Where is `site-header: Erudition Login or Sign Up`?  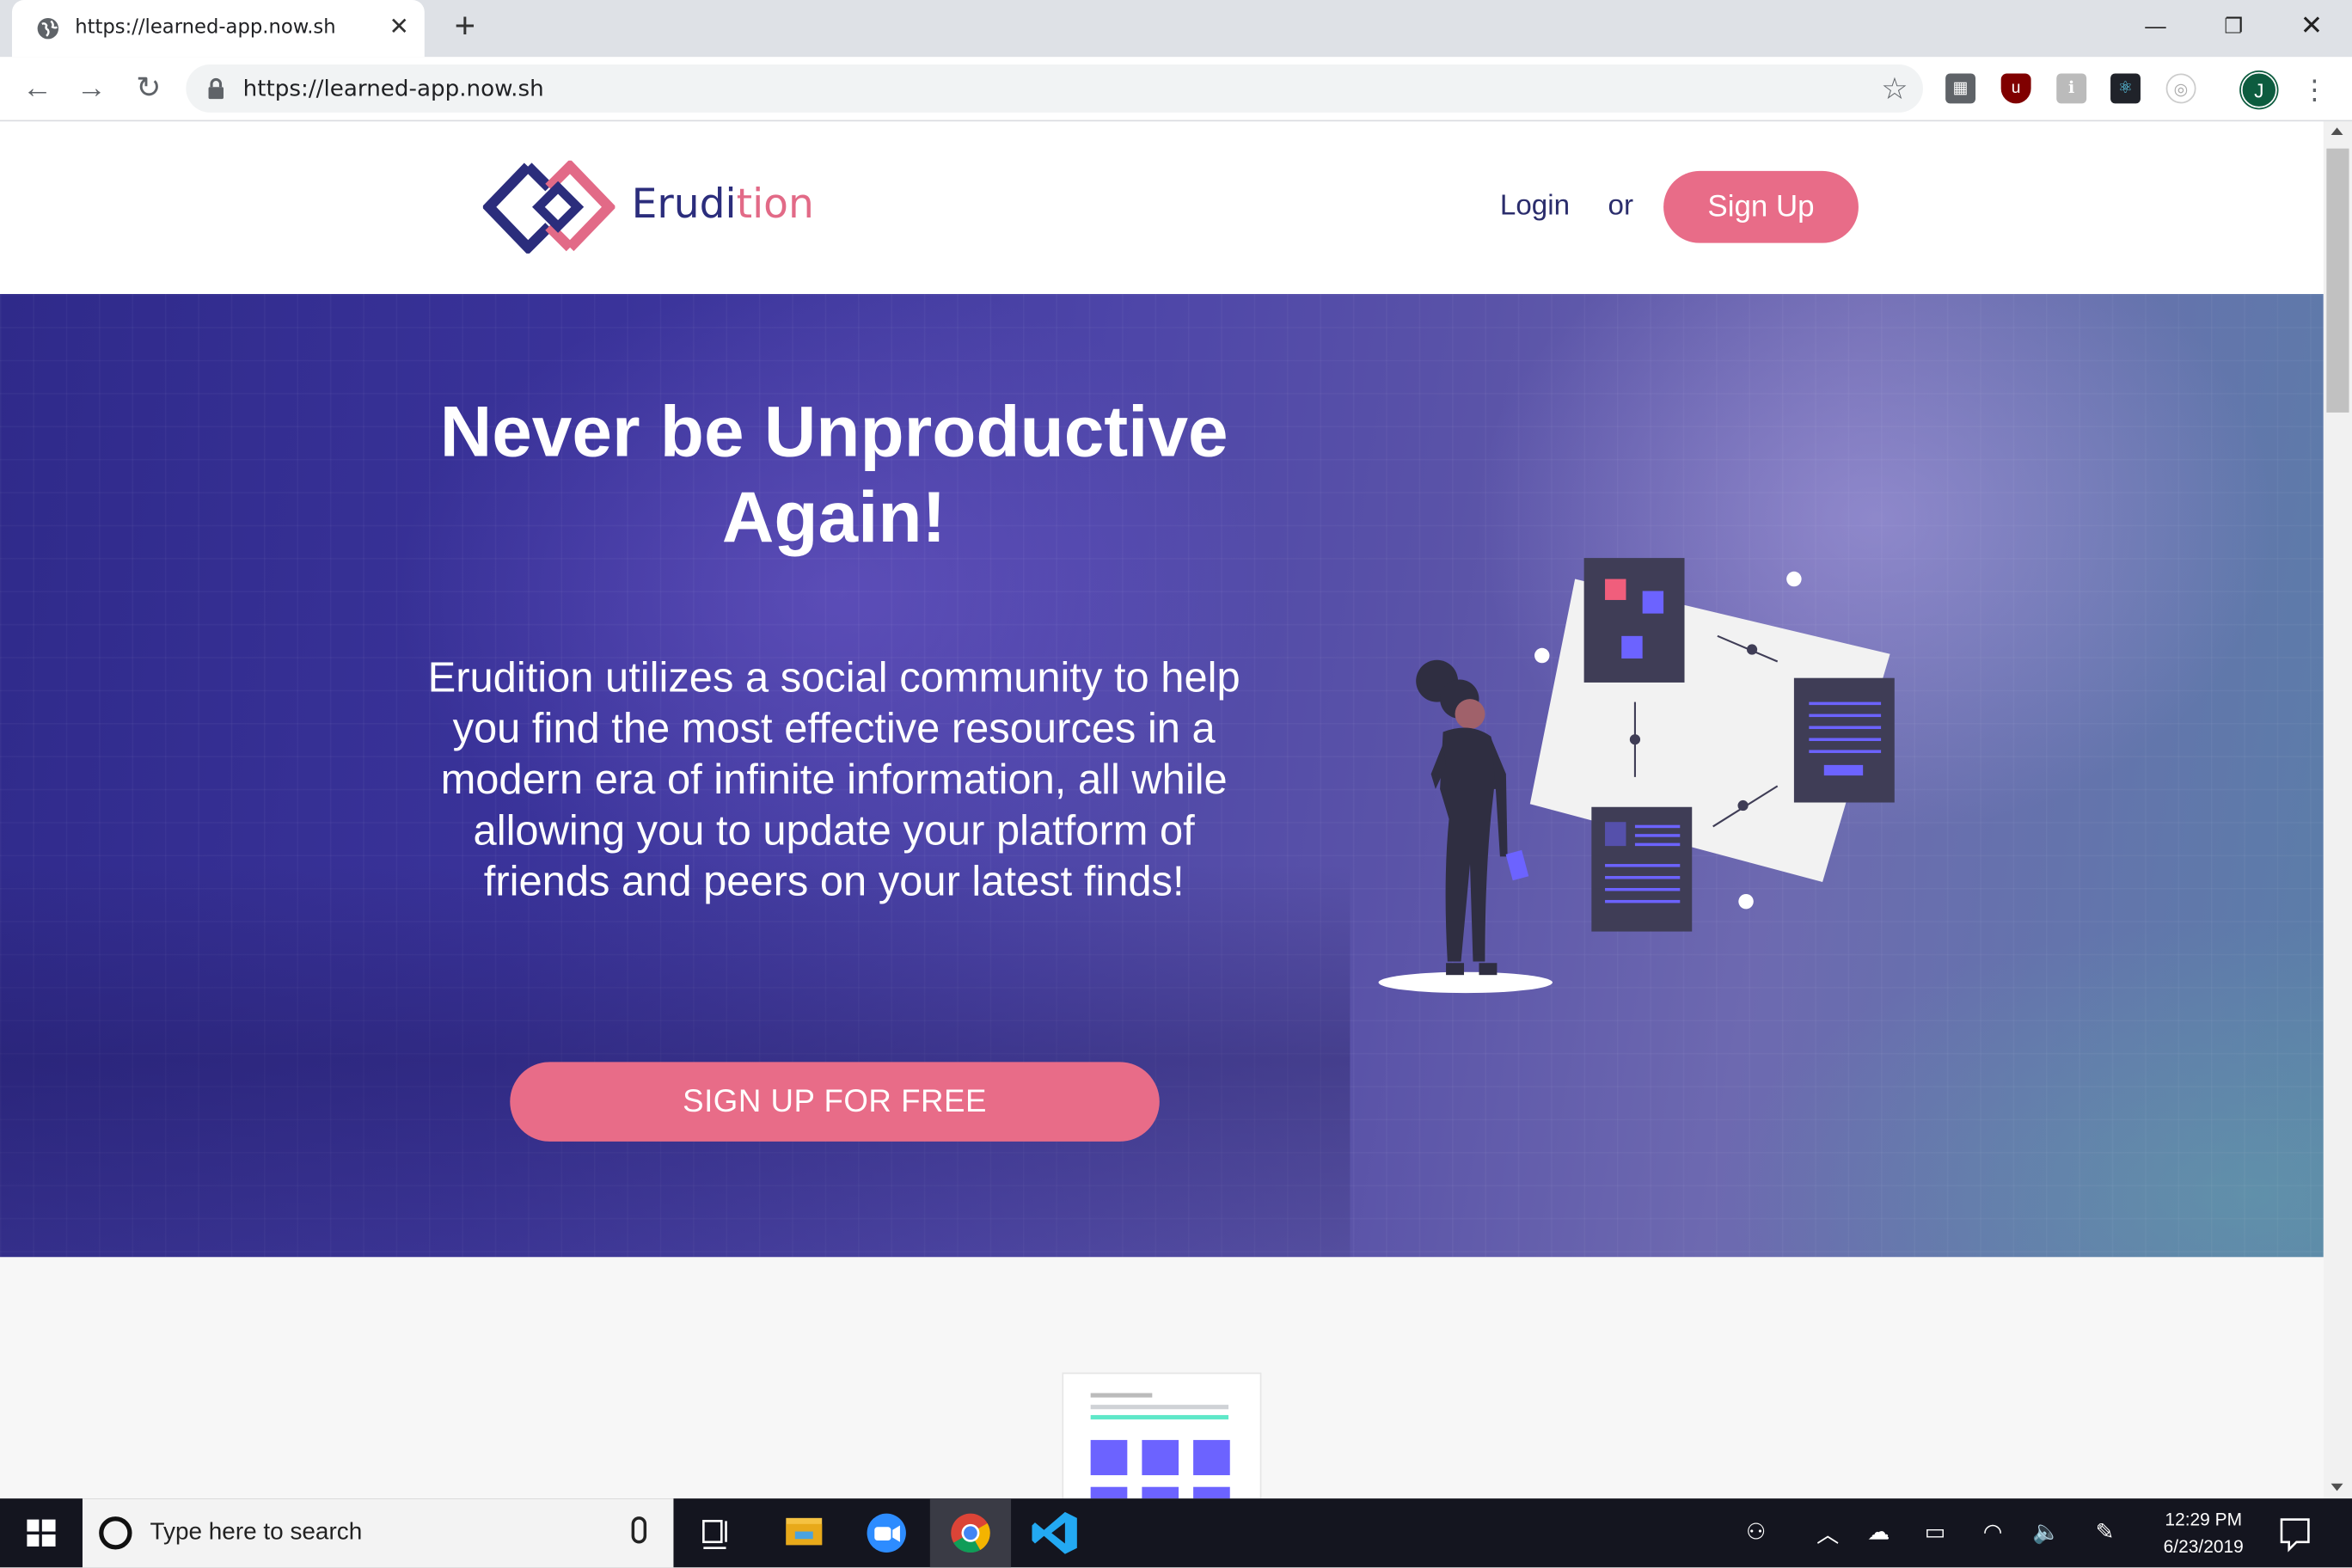 site-header: Erudition Login or Sign Up is located at coordinates (1162, 207).